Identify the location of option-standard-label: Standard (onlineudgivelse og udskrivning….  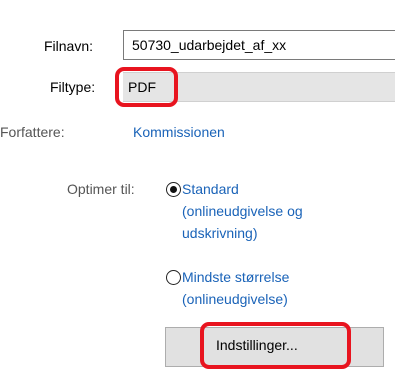
(242, 211).